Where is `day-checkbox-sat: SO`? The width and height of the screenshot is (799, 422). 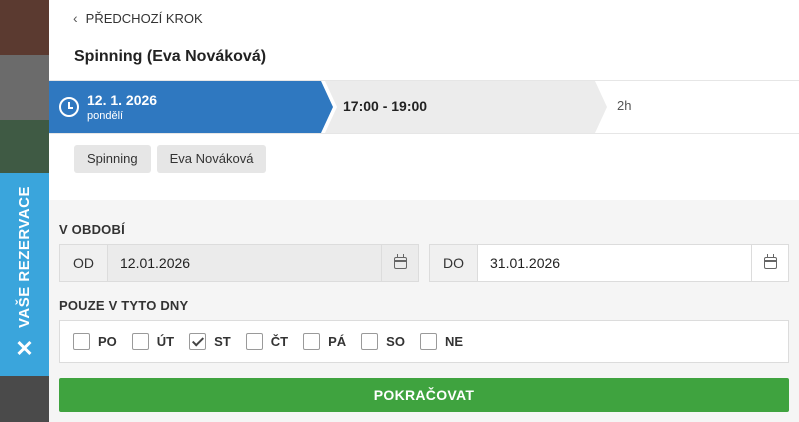 day-checkbox-sat: SO is located at coordinates (383, 341).